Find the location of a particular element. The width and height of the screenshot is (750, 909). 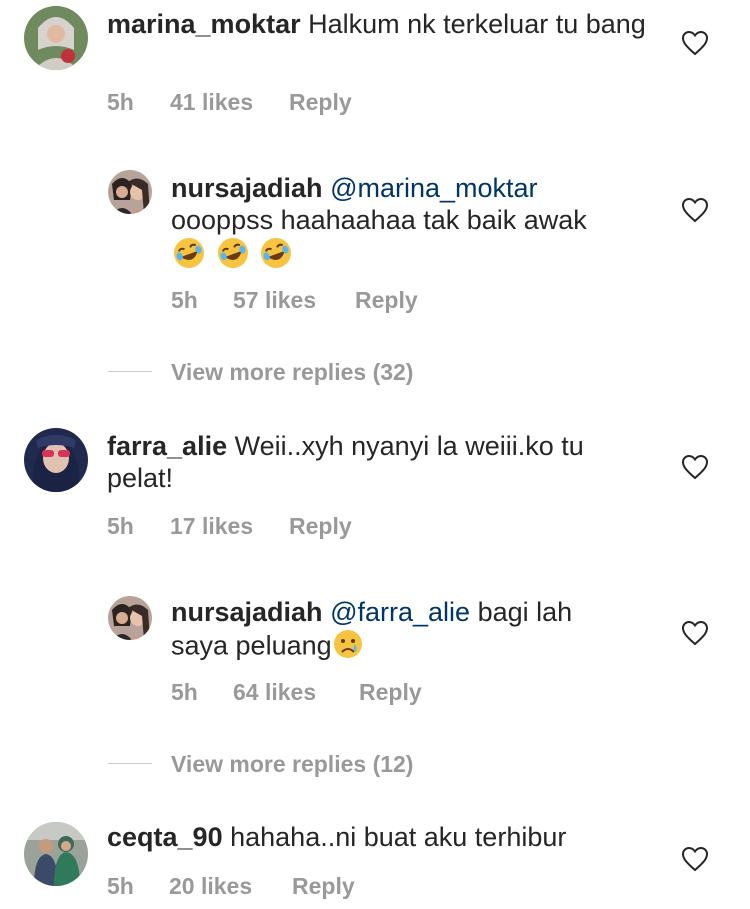

comment-likes: 17 likes is located at coordinates (211, 526).